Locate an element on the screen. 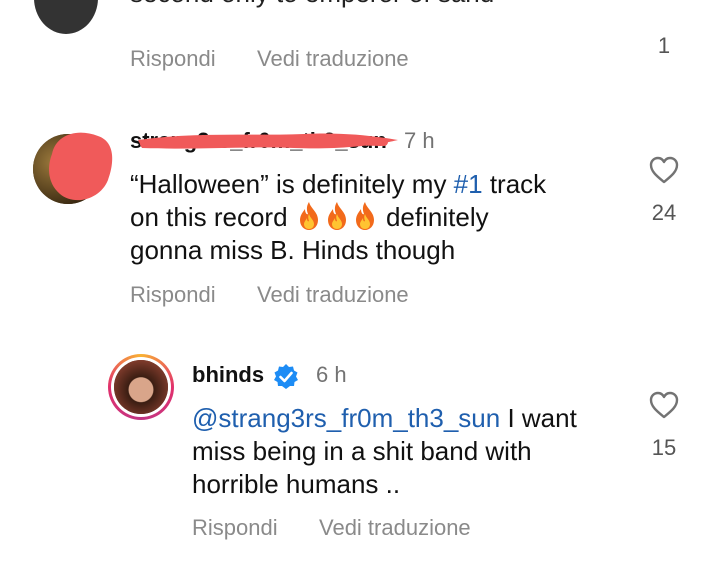 This screenshot has height=576, width=720. avatar-photo is located at coordinates (141, 387).